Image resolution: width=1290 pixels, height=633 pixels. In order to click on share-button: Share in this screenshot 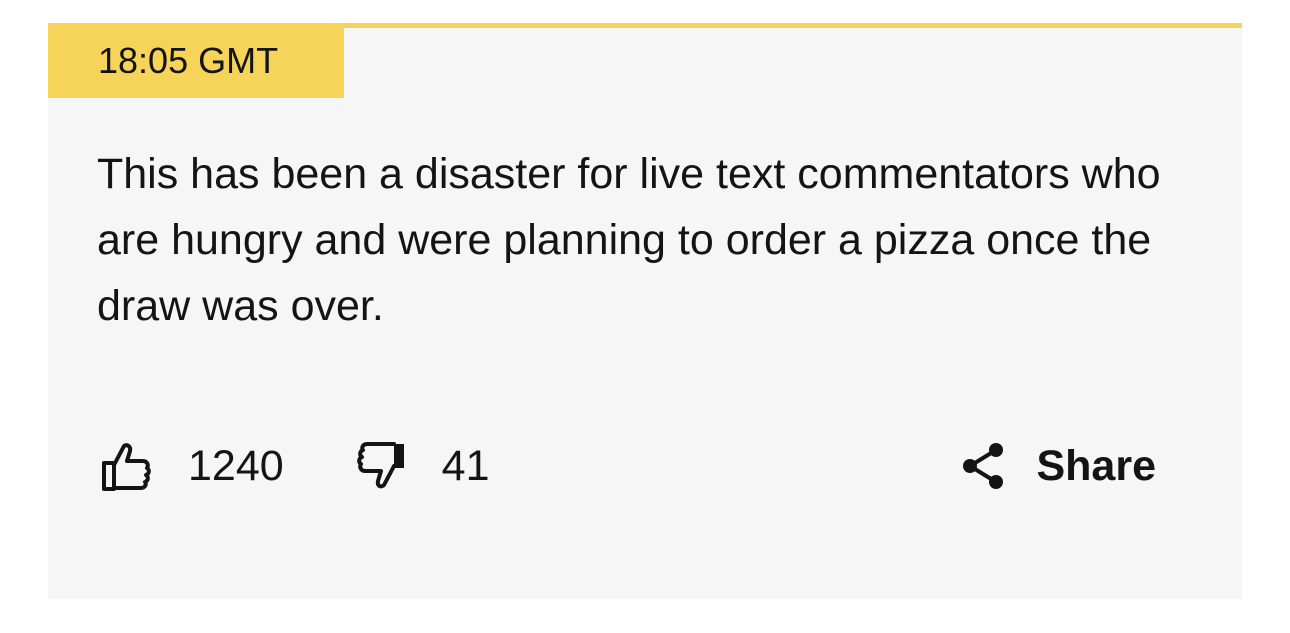, I will do `click(1058, 466)`.